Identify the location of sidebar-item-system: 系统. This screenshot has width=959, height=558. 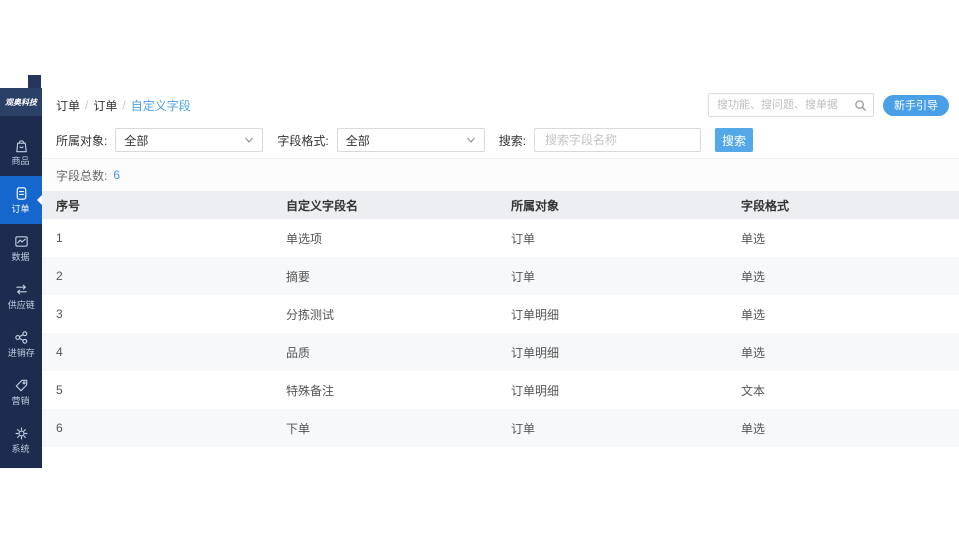
(21, 440).